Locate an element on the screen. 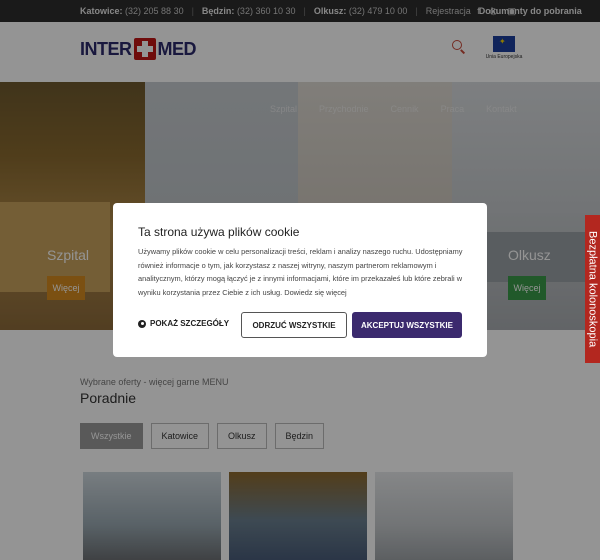  show-details-label: POKAŻ SZCZEGÓŁY is located at coordinates (190, 323).